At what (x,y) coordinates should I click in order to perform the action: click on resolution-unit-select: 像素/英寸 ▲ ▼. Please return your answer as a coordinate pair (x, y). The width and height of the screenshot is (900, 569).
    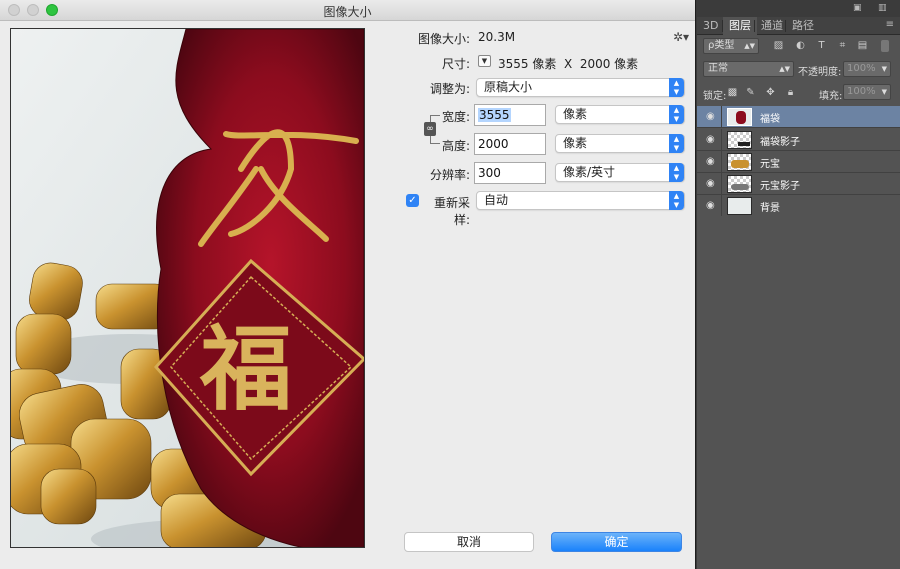
    Looking at the image, I should click on (620, 172).